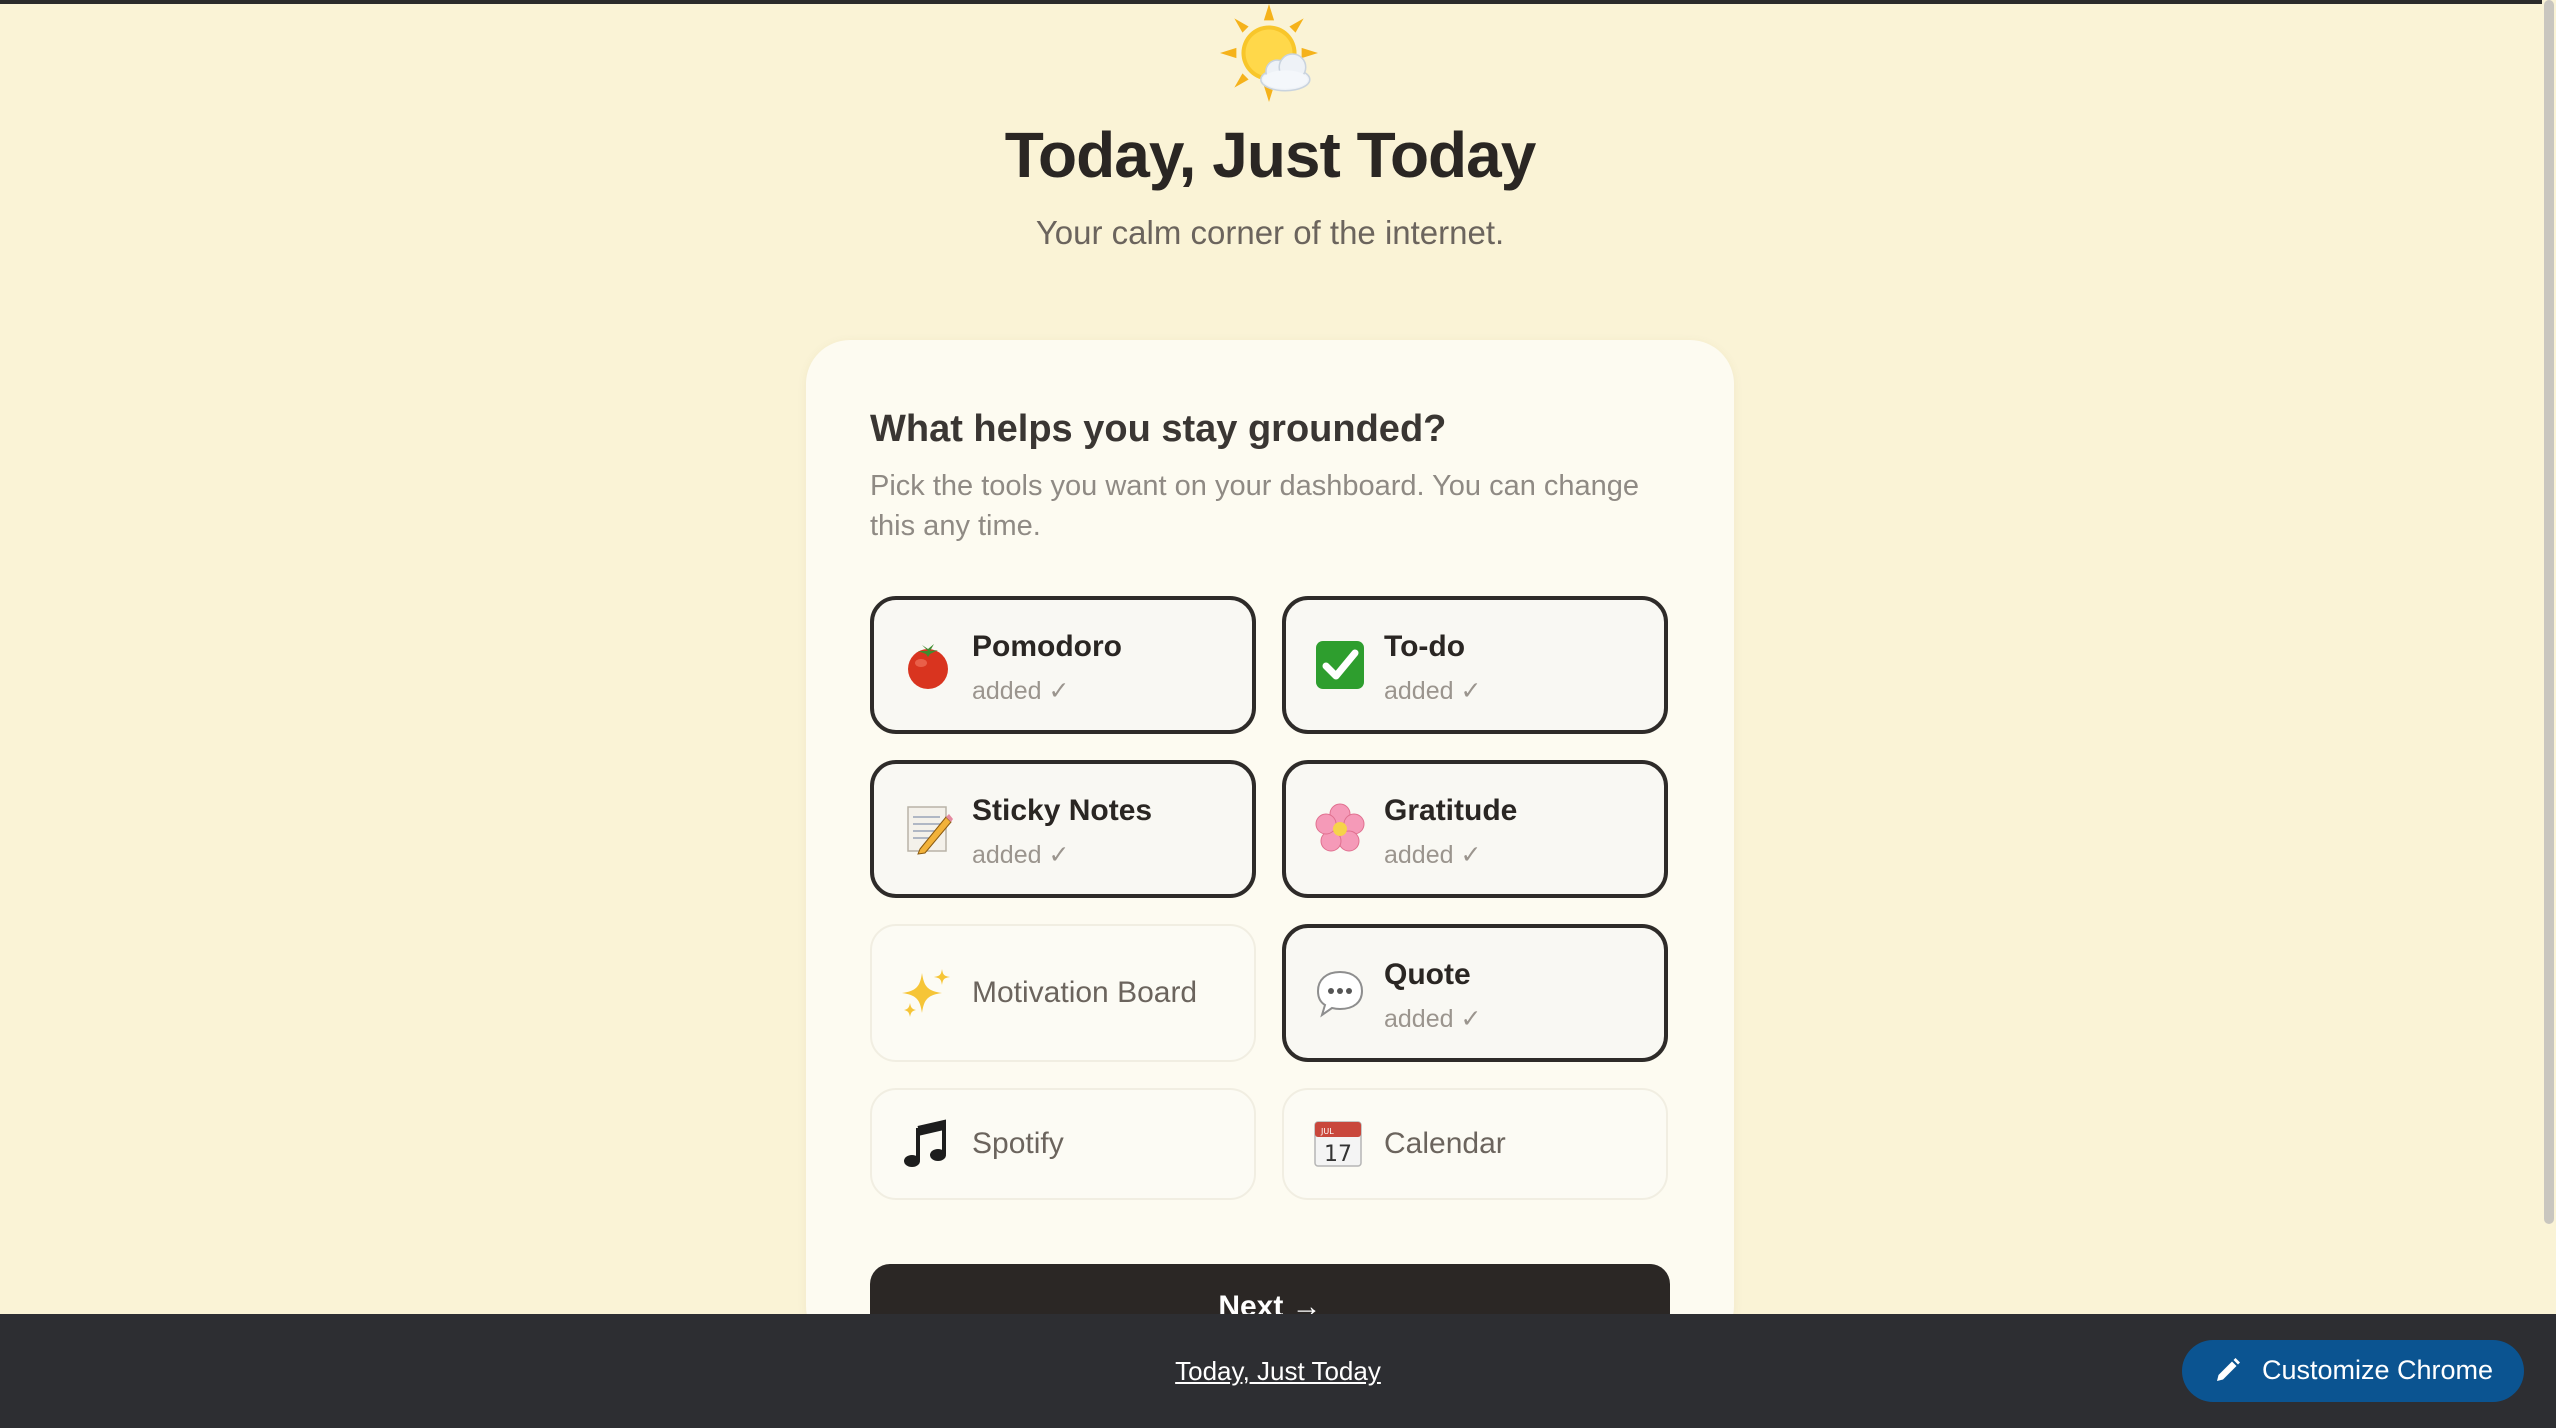 Image resolution: width=2556 pixels, height=1428 pixels. I want to click on calendar-month: JUL, so click(1327, 1131).